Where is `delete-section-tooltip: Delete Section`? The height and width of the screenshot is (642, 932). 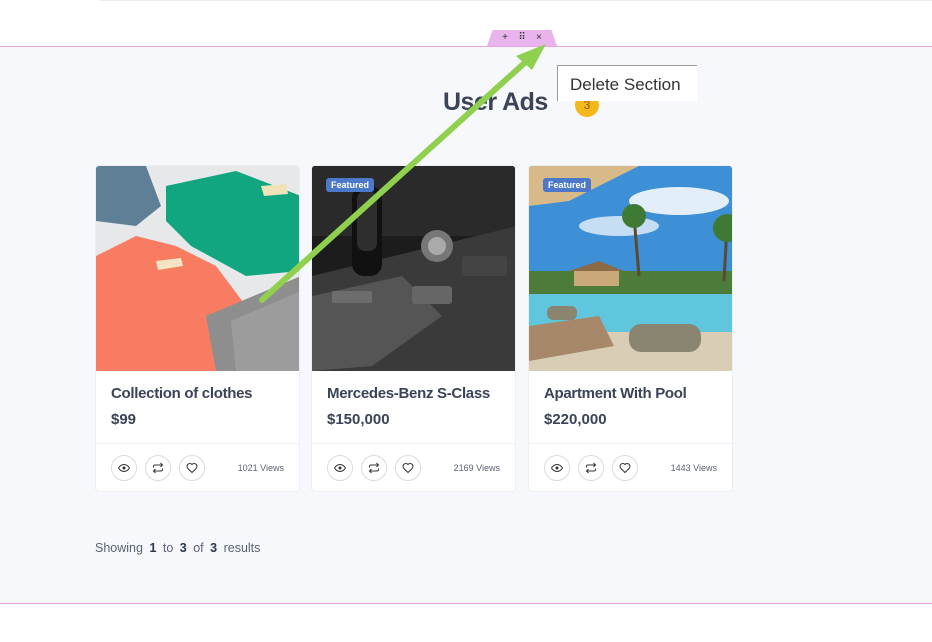
delete-section-tooltip: Delete Section is located at coordinates (627, 83).